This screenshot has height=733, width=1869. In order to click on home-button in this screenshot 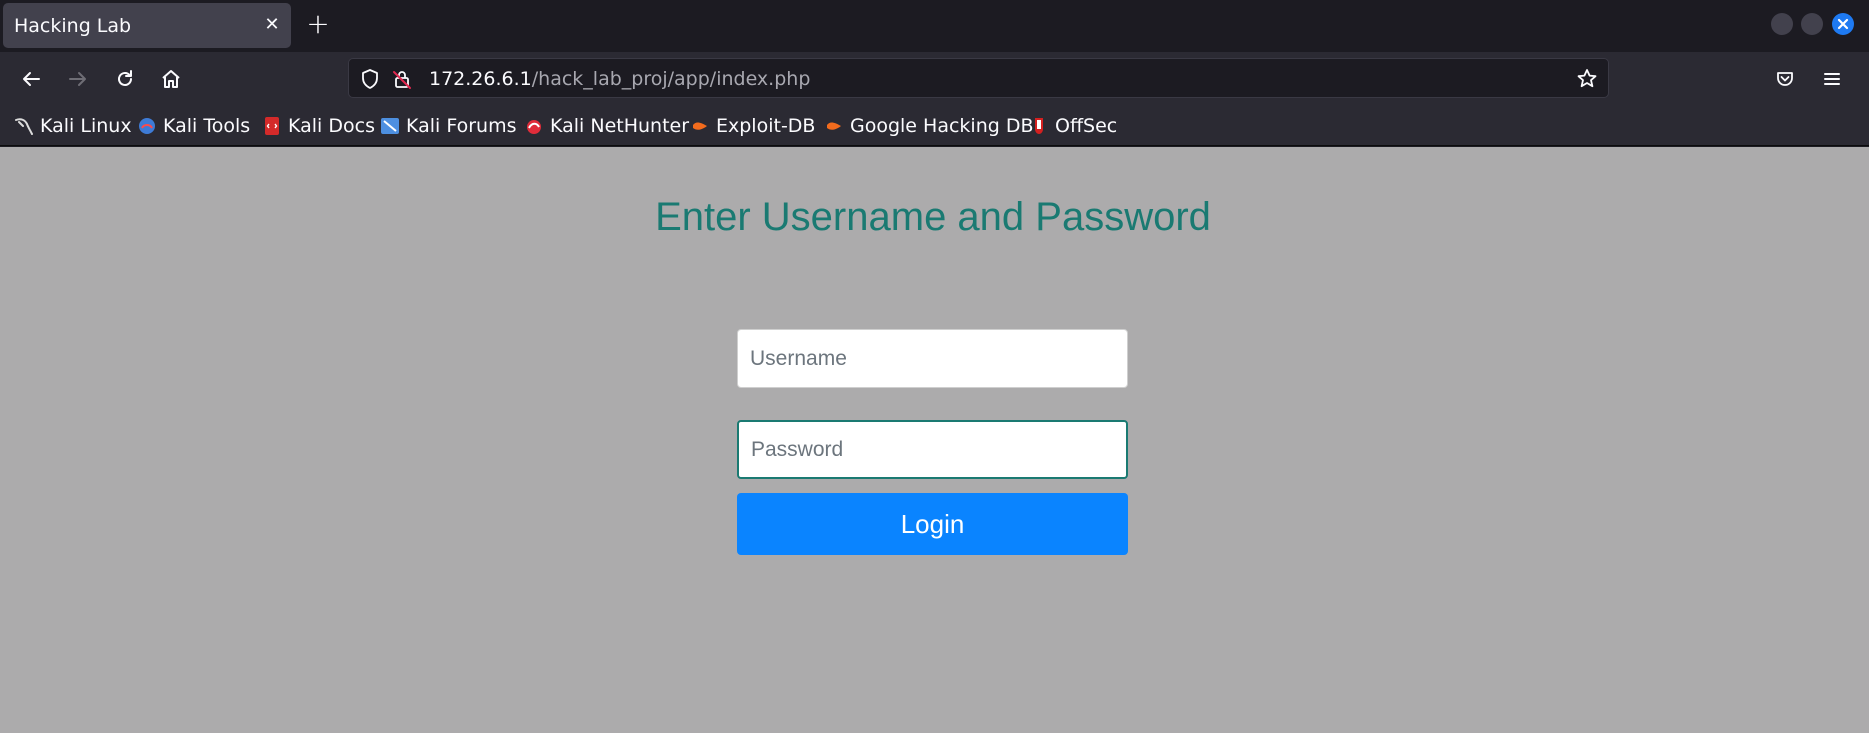, I will do `click(171, 79)`.